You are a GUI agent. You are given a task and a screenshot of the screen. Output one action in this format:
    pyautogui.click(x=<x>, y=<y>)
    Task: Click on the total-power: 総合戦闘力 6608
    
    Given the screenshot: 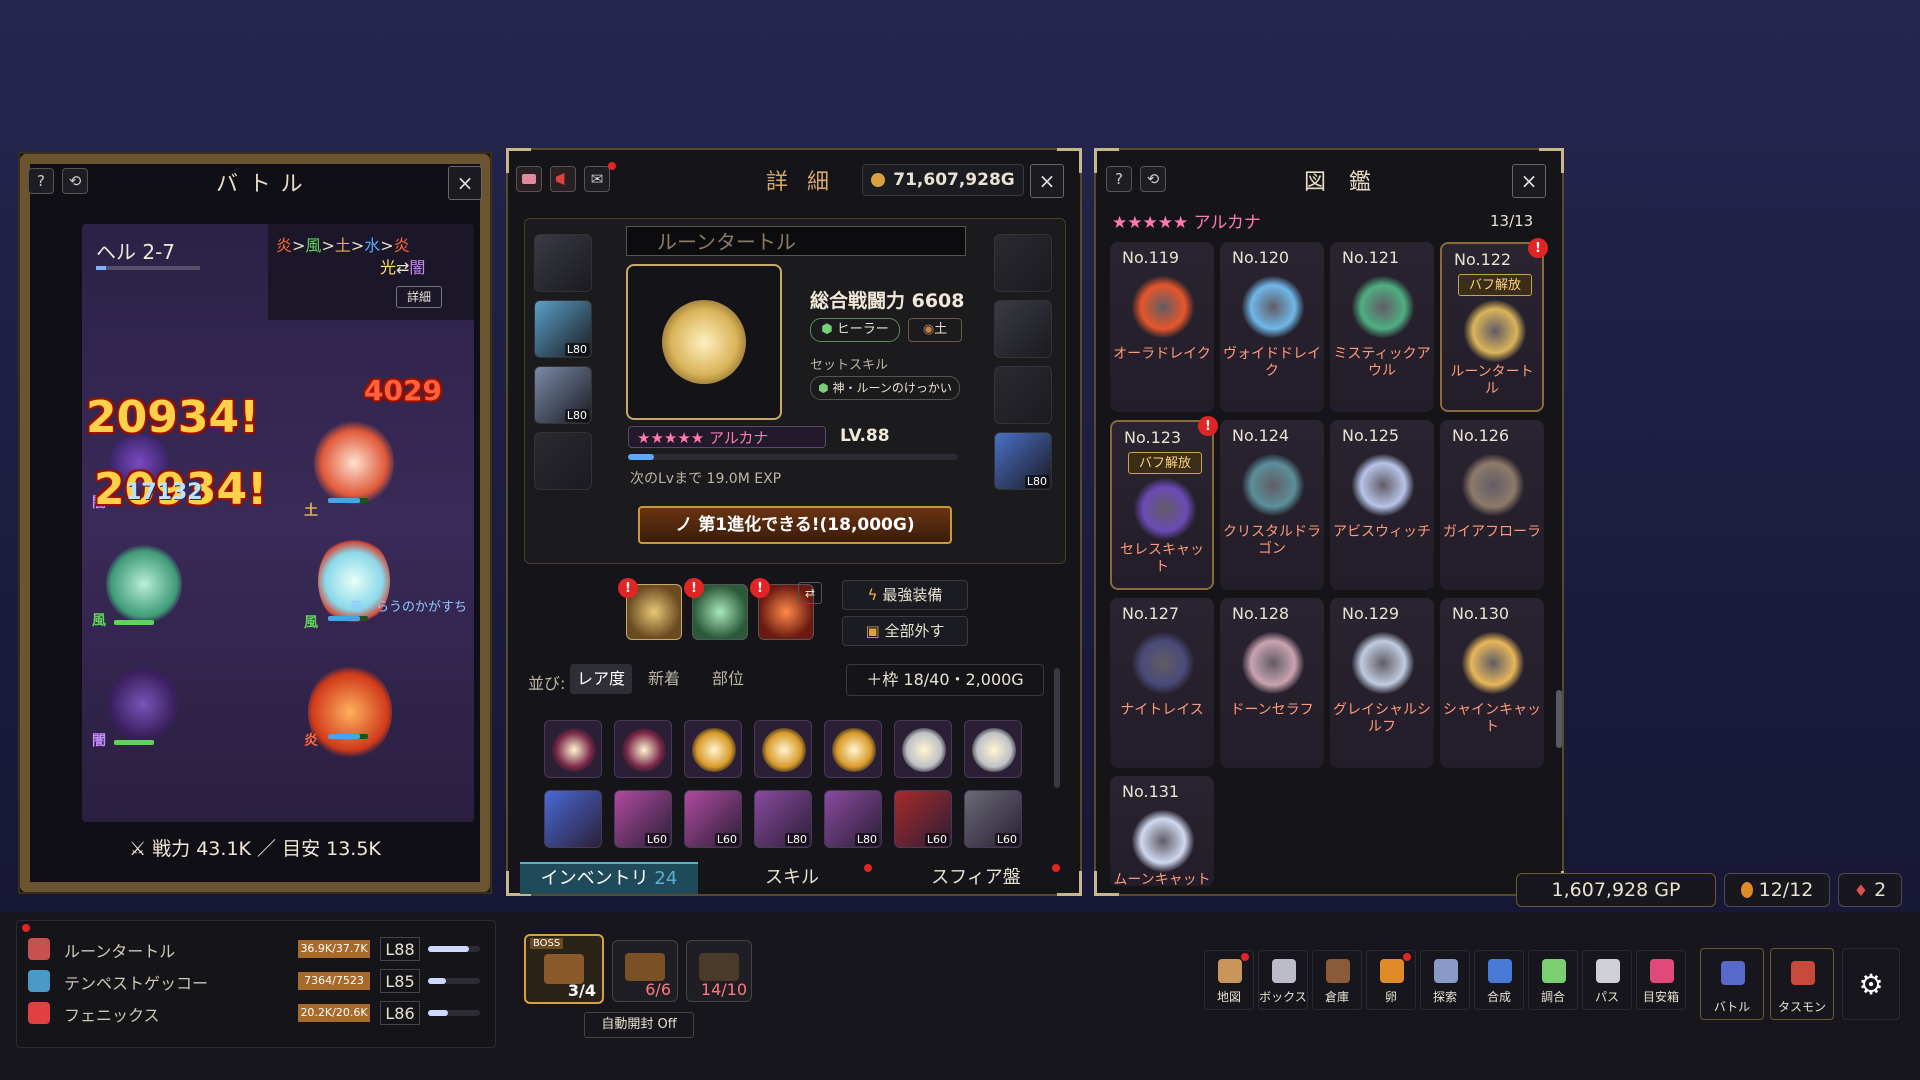 What is the action you would take?
    pyautogui.click(x=887, y=301)
    